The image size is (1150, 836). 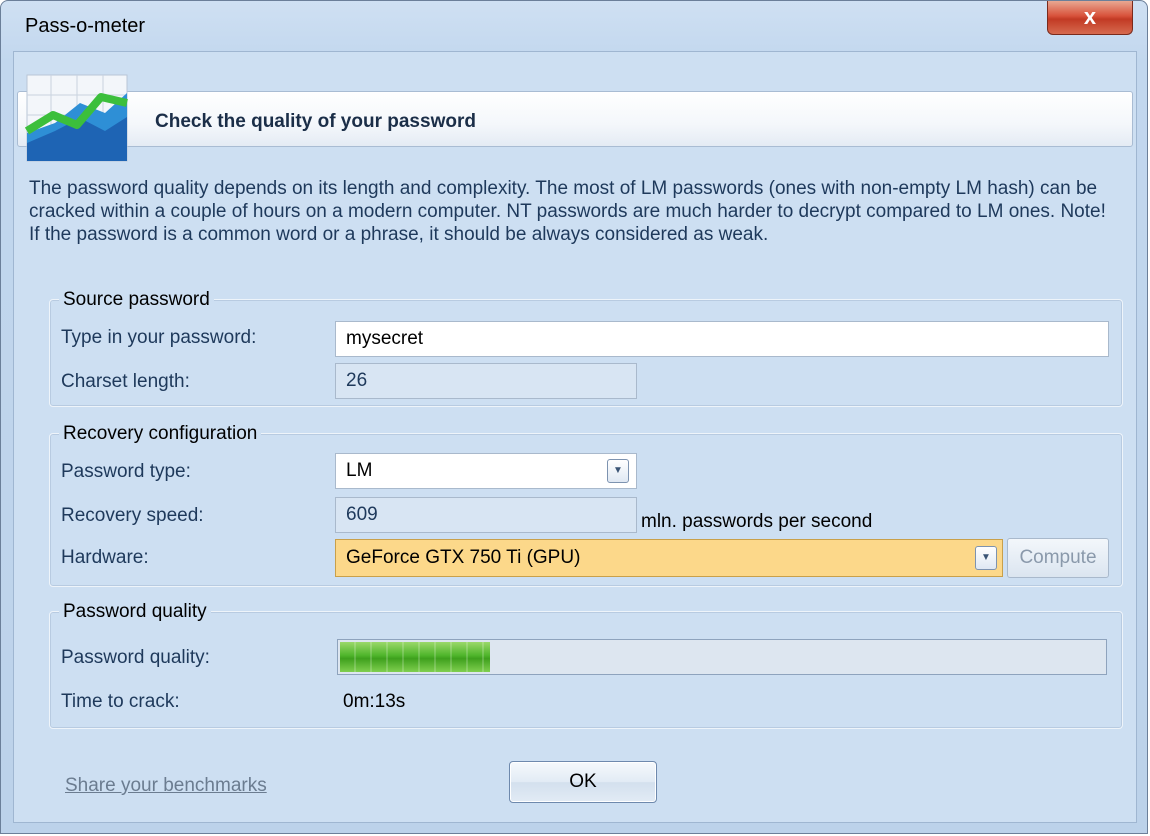 What do you see at coordinates (120, 701) in the screenshot?
I see `time-to-crack-label: Time to crack:` at bounding box center [120, 701].